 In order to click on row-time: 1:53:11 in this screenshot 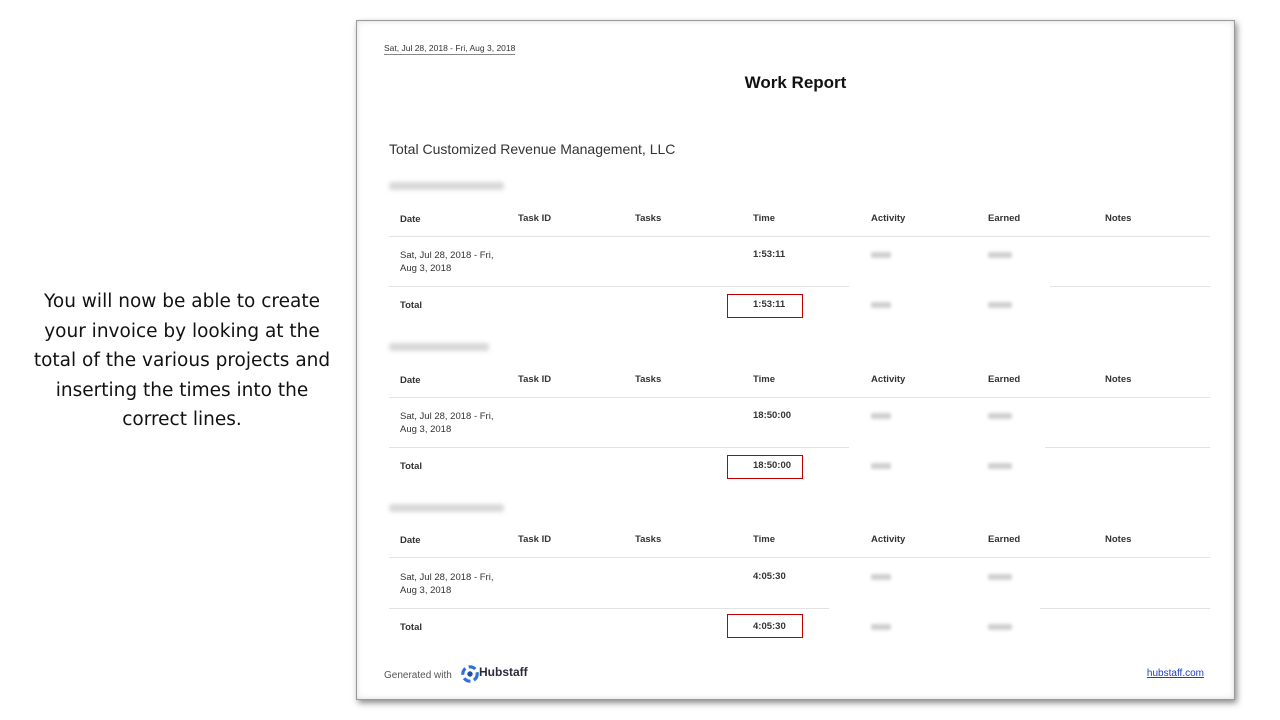, I will do `click(769, 254)`.